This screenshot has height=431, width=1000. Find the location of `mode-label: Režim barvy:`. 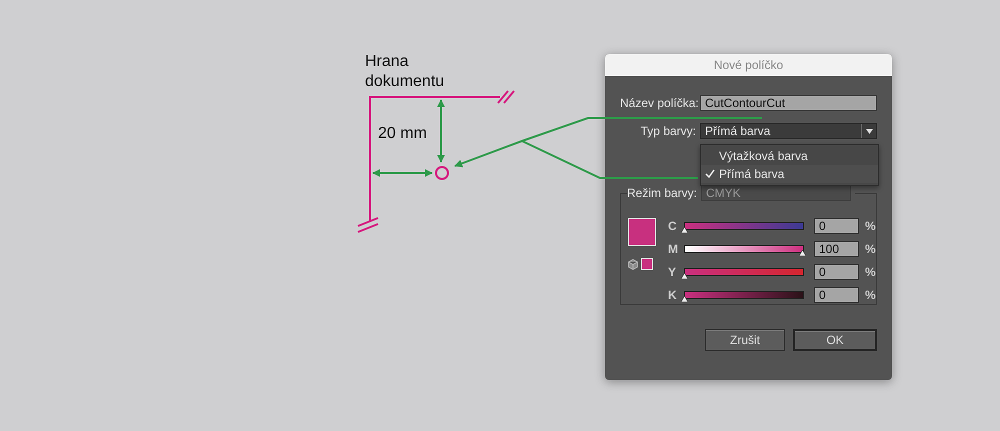

mode-label: Režim barvy: is located at coordinates (662, 193).